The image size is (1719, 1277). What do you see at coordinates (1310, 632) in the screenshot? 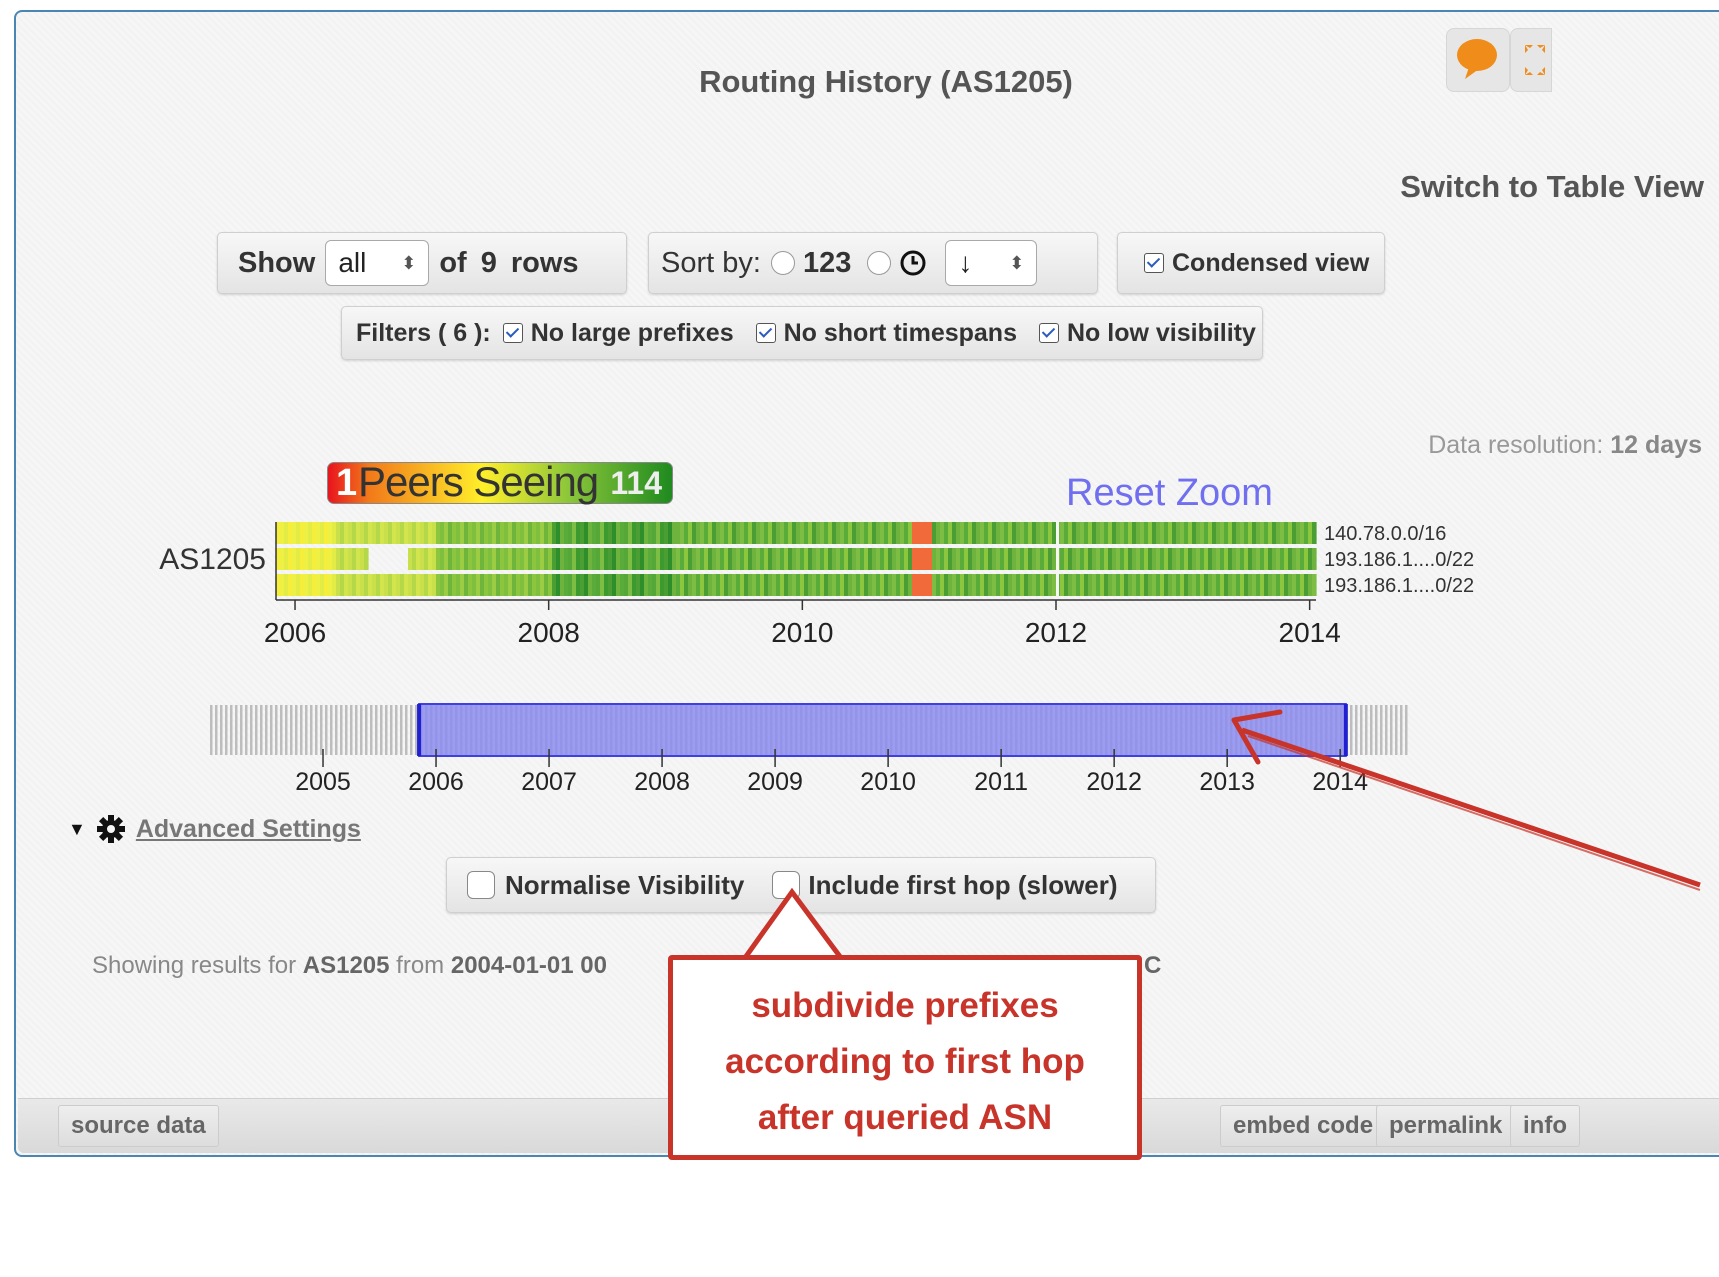
I see `x-tick-label: 2014` at bounding box center [1310, 632].